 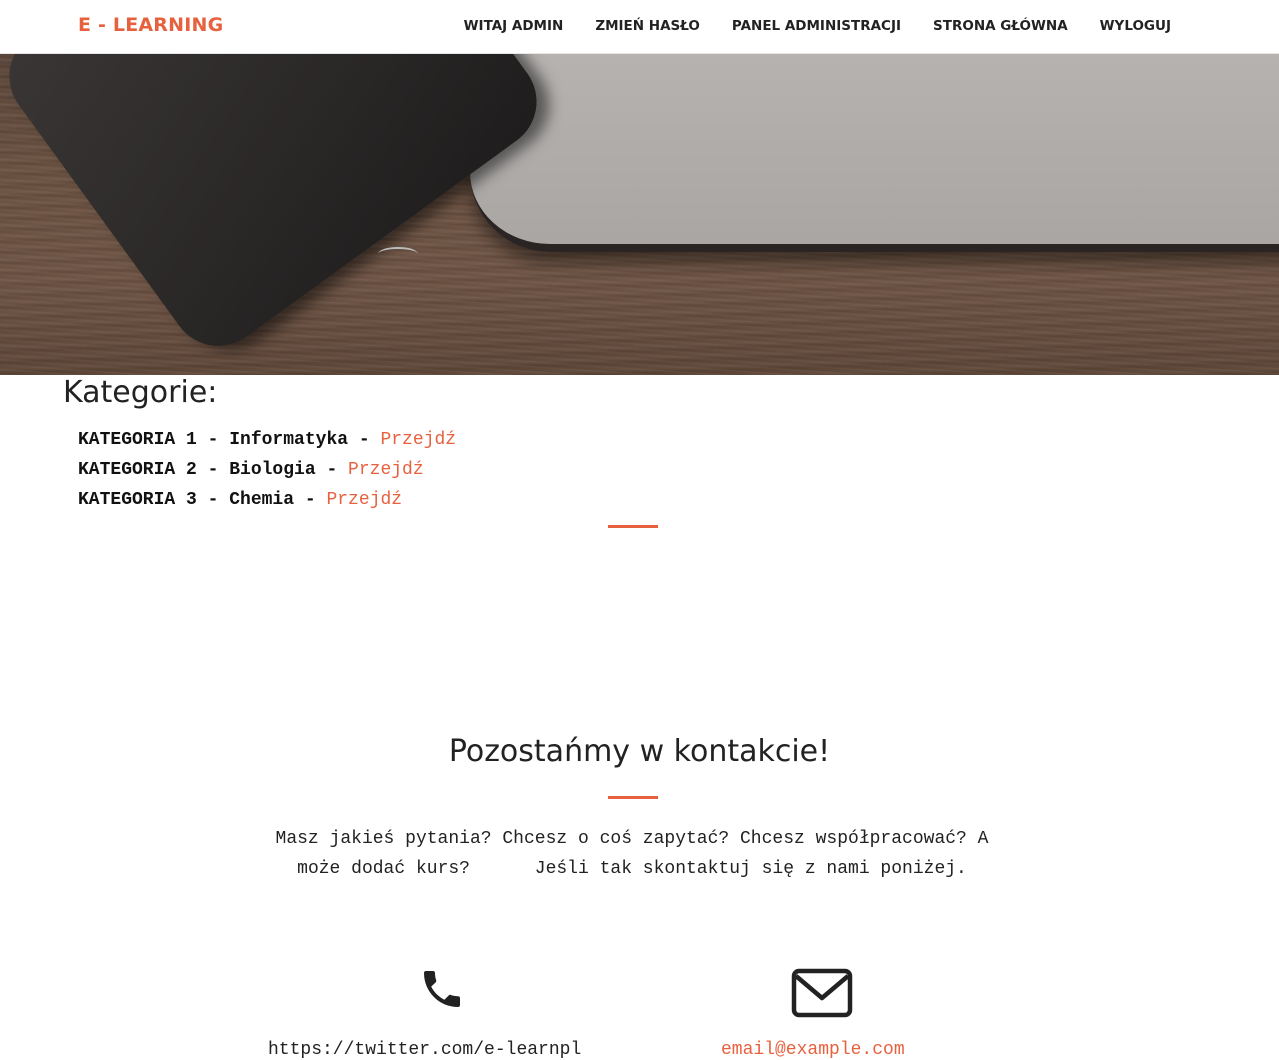 I want to click on nav-item-home: STRONA GŁÓWNA, so click(x=1000, y=26).